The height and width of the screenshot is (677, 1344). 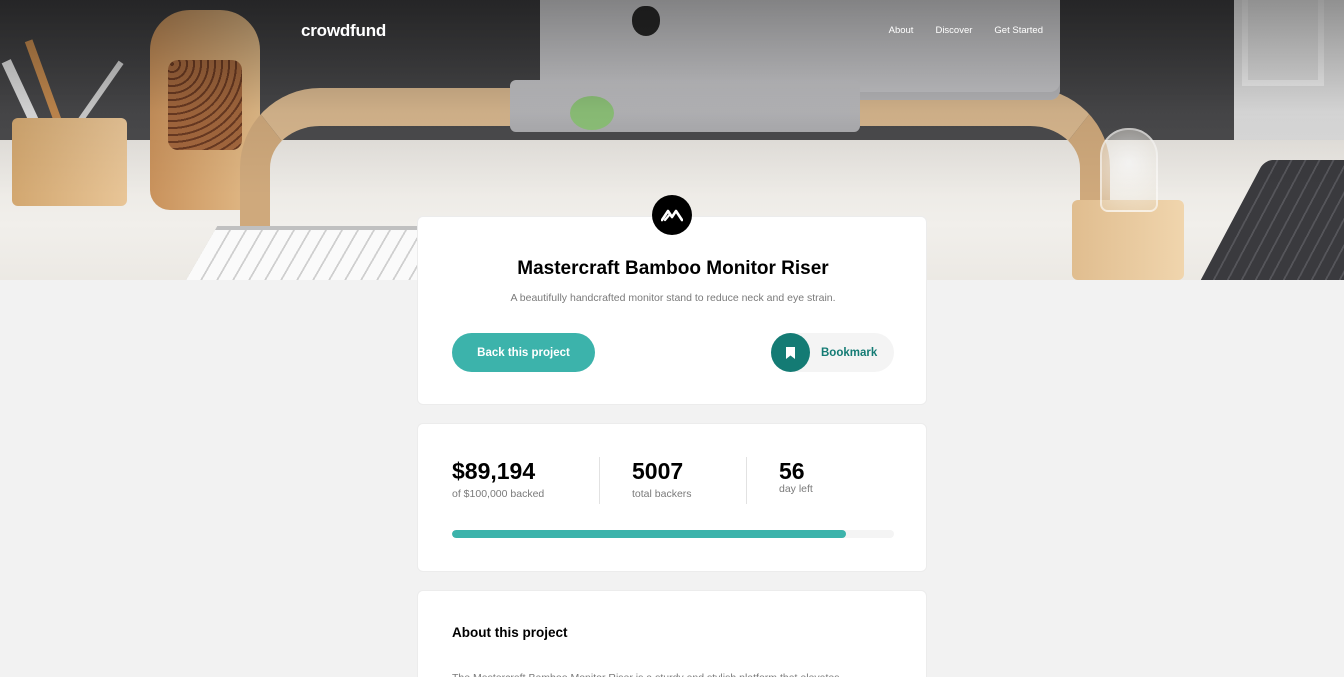 What do you see at coordinates (849, 352) in the screenshot?
I see `bookmark-label: Bookmark` at bounding box center [849, 352].